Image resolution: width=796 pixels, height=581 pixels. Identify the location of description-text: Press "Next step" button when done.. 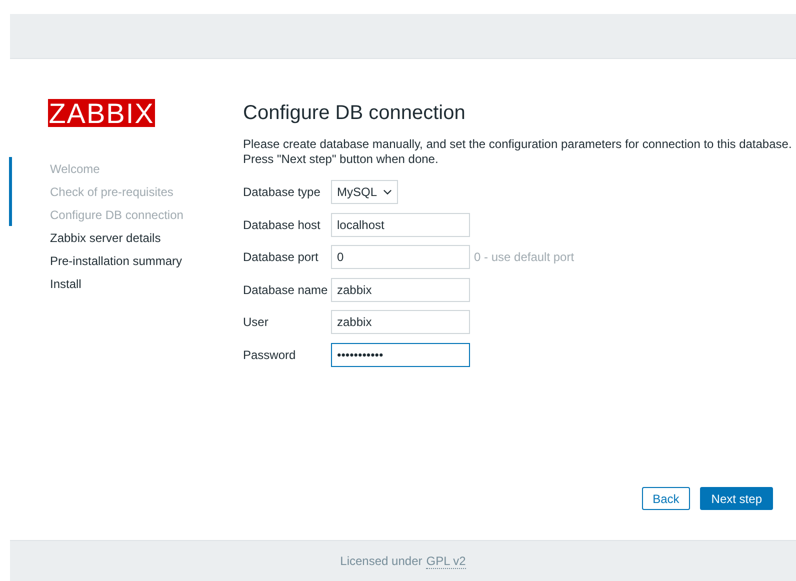
(341, 159).